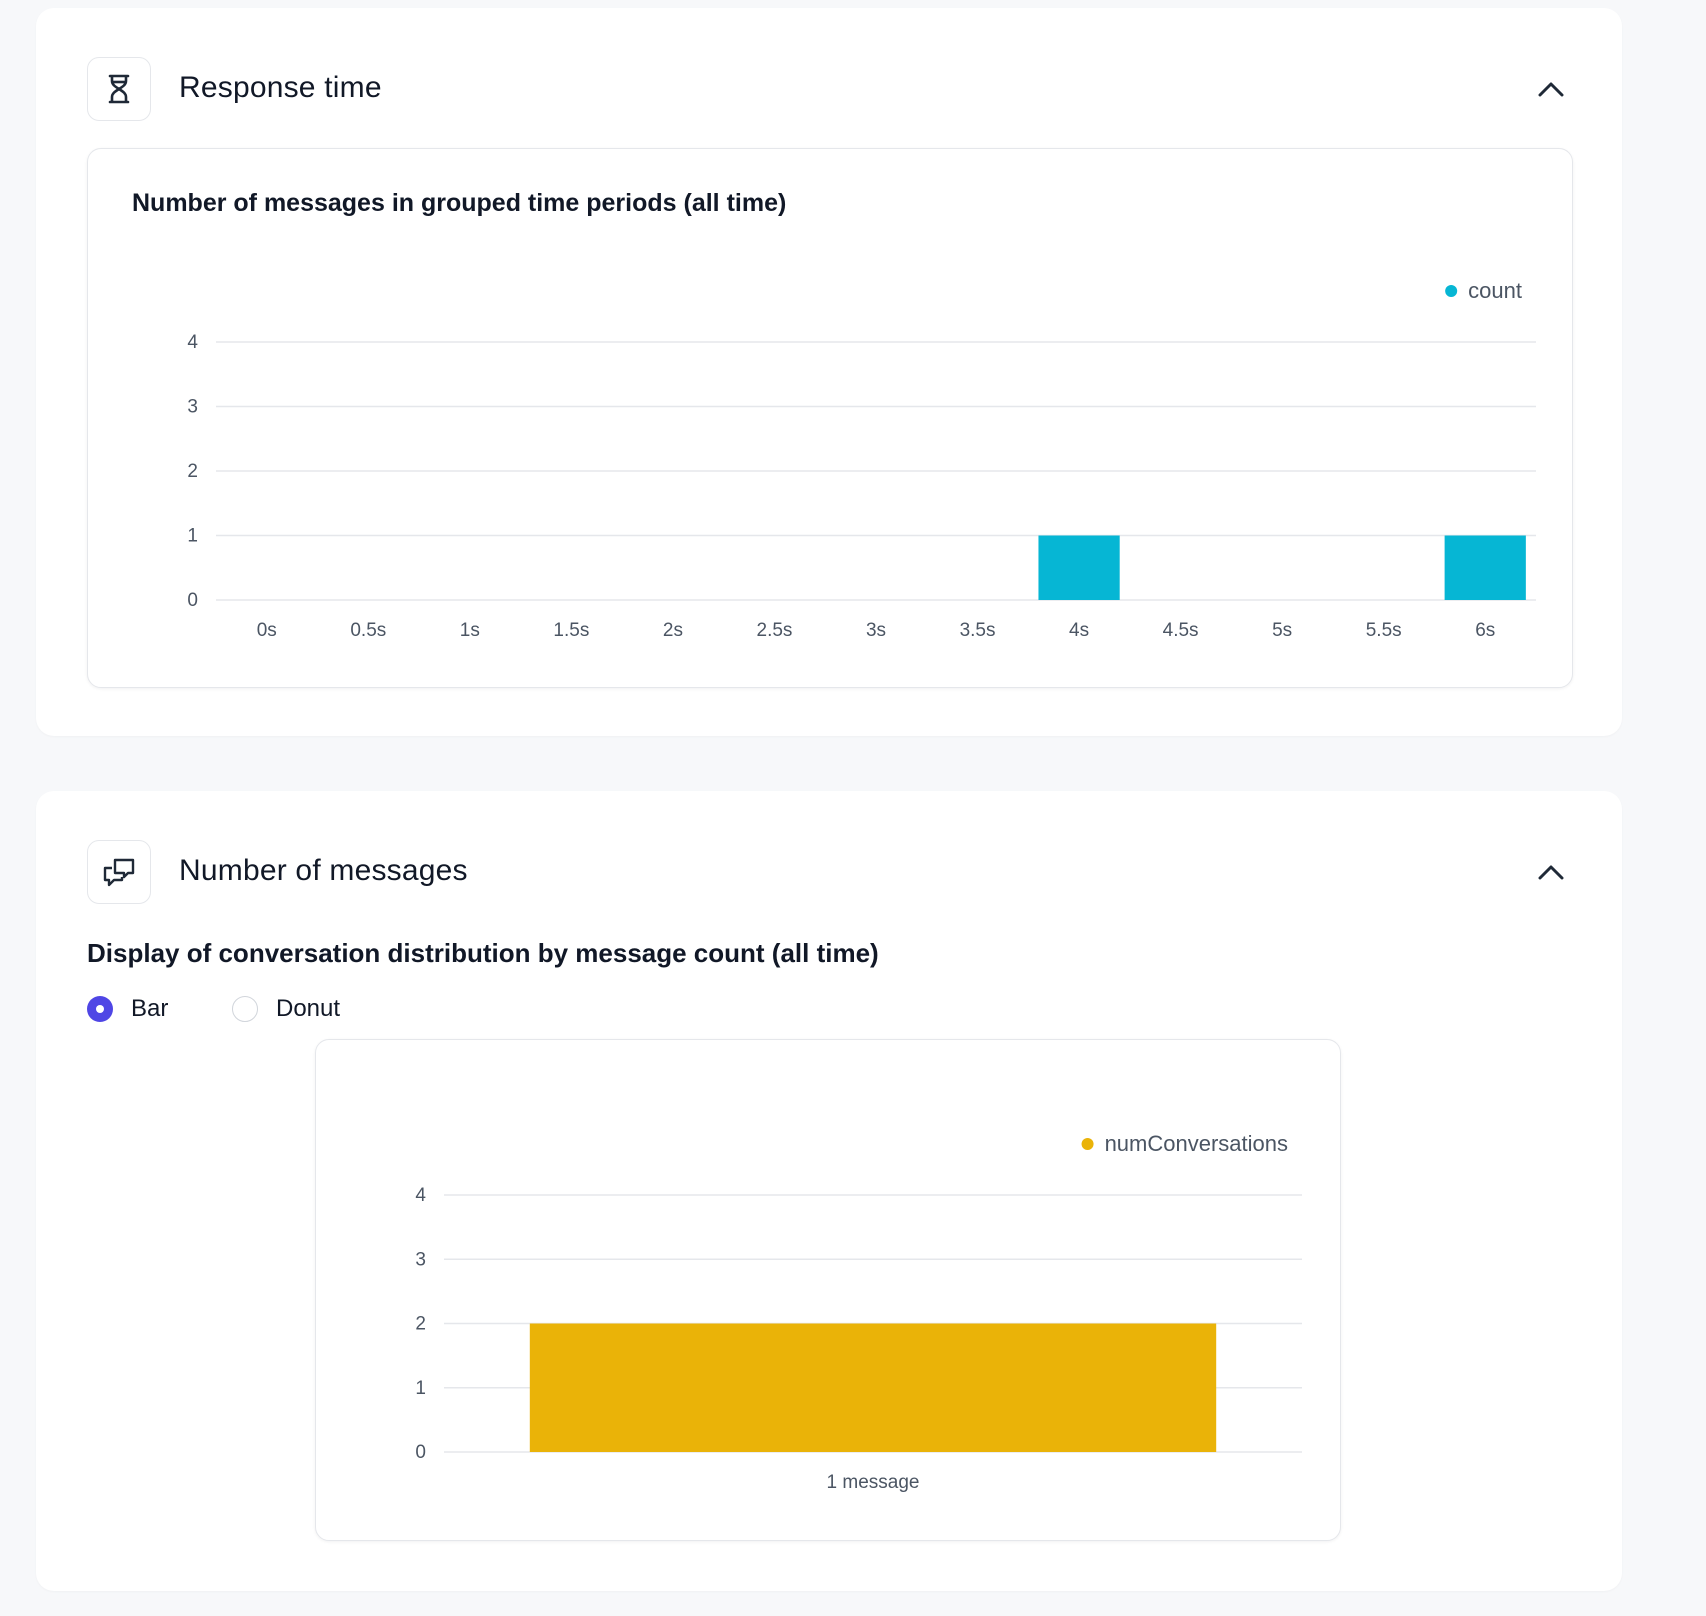 The width and height of the screenshot is (1706, 1616). Describe the element at coordinates (323, 870) in the screenshot. I see `number-of-messages-title: Number of messages` at that location.